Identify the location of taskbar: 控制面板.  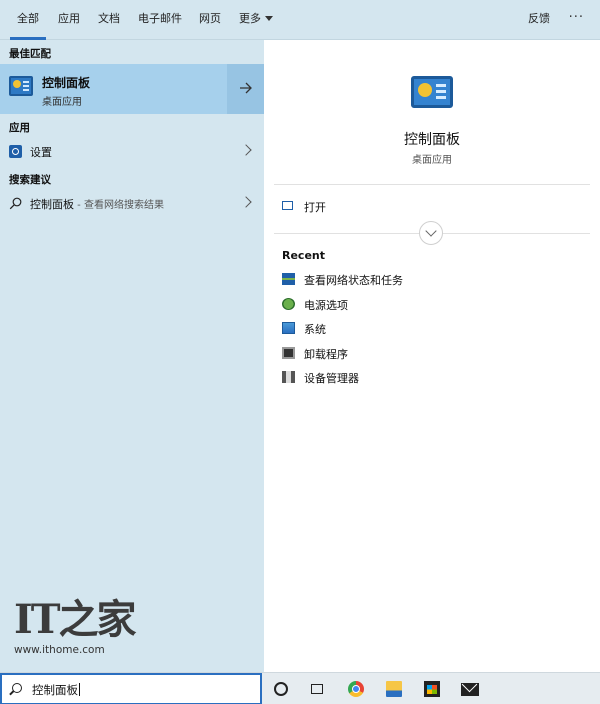
(300, 688).